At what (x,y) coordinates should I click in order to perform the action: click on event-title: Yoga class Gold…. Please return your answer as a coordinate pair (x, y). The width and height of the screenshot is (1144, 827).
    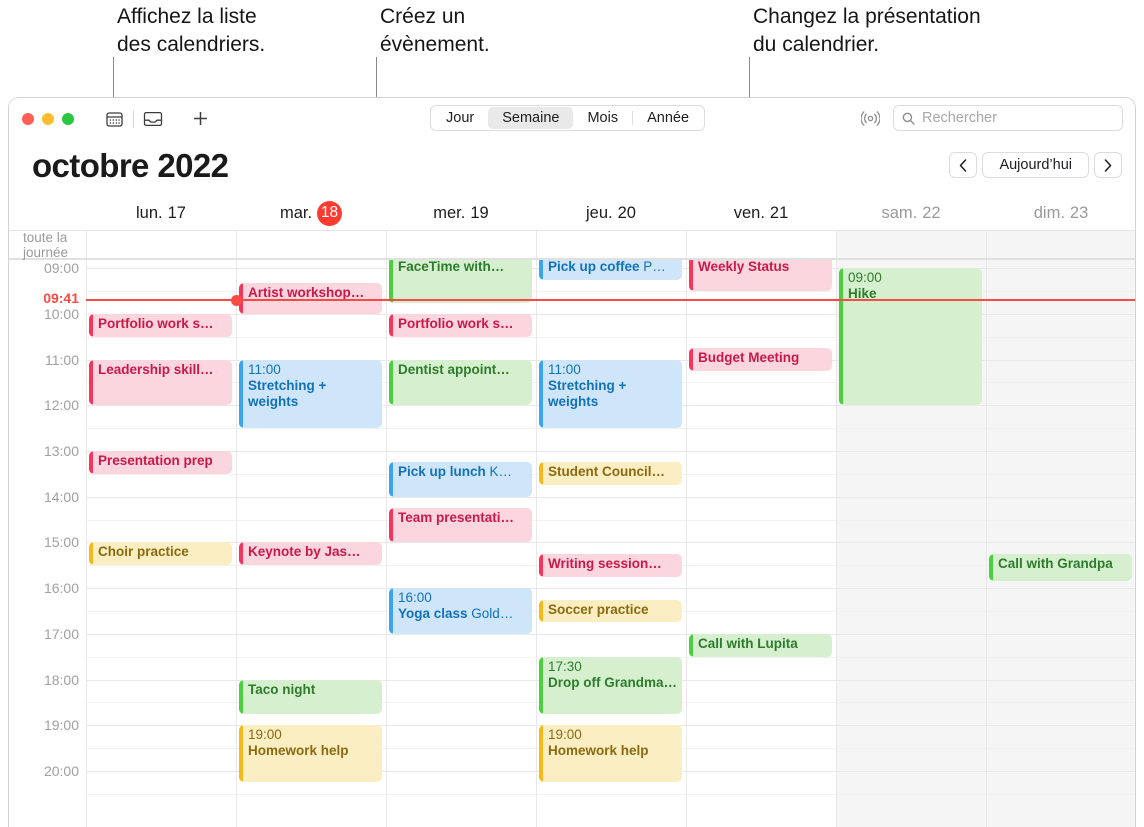
    Looking at the image, I should click on (456, 614).